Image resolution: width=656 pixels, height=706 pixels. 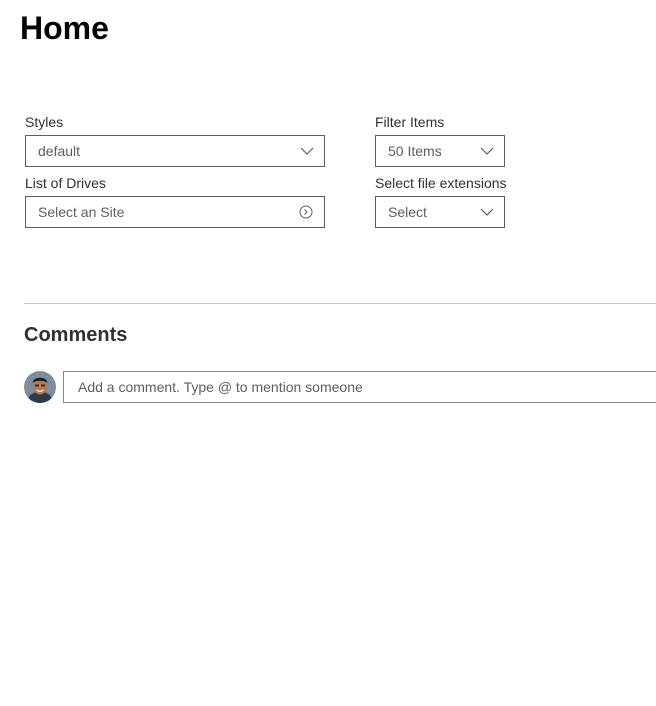 I want to click on styles-label: Styles, so click(x=44, y=122).